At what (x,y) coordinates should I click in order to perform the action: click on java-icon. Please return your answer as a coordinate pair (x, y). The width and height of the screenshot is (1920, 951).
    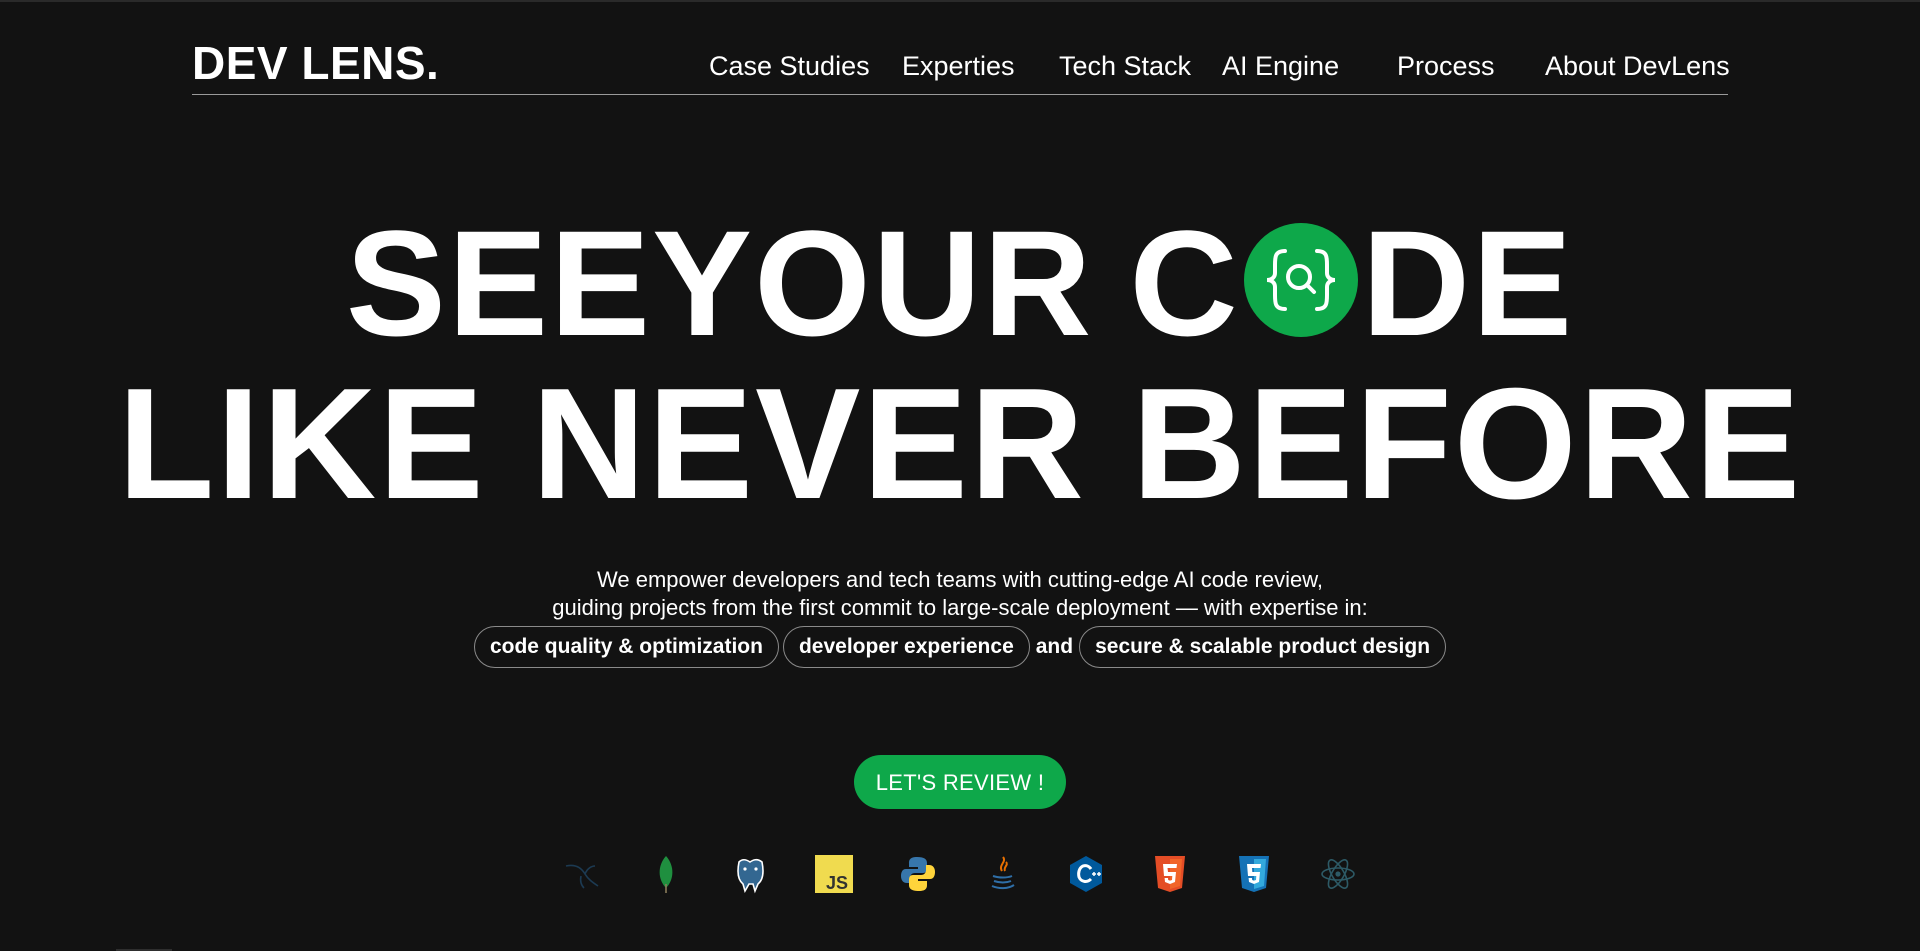
    Looking at the image, I should click on (1002, 874).